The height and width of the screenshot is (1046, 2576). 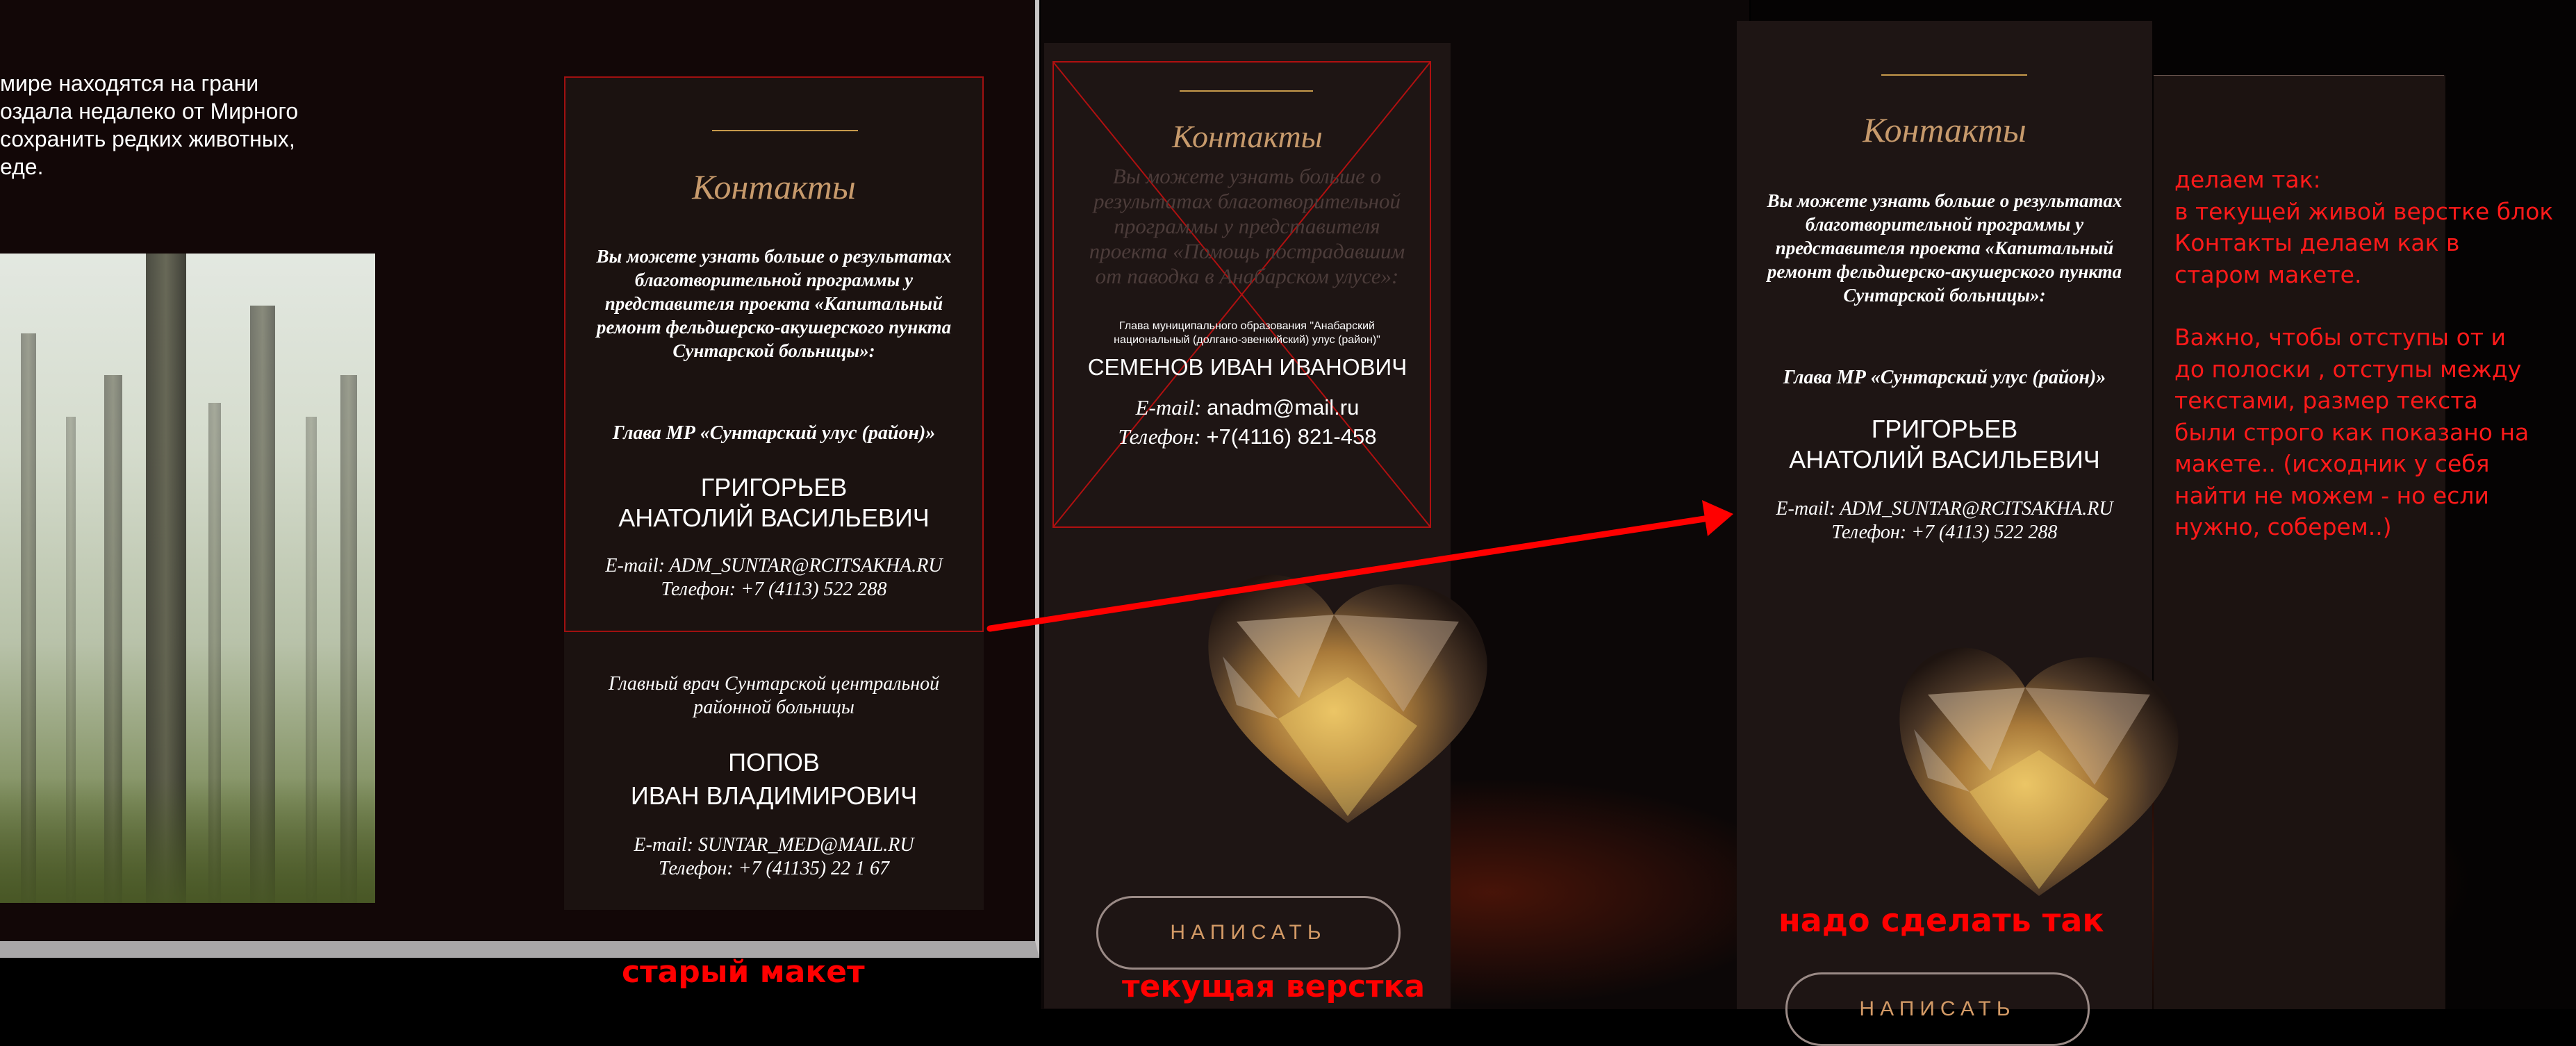 I want to click on note-line: нужно, соберем..), so click(x=2283, y=526).